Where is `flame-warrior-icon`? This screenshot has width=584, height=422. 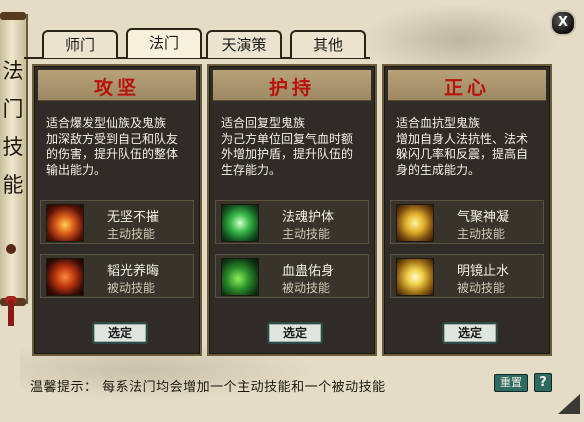
flame-warrior-icon is located at coordinates (65, 223).